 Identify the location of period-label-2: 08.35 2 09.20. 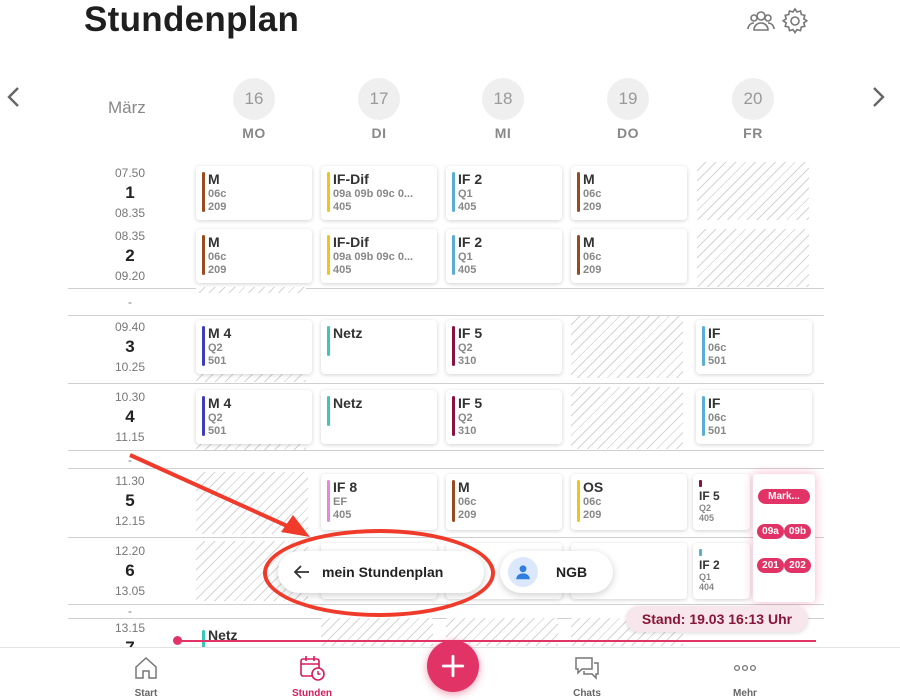
(130, 256).